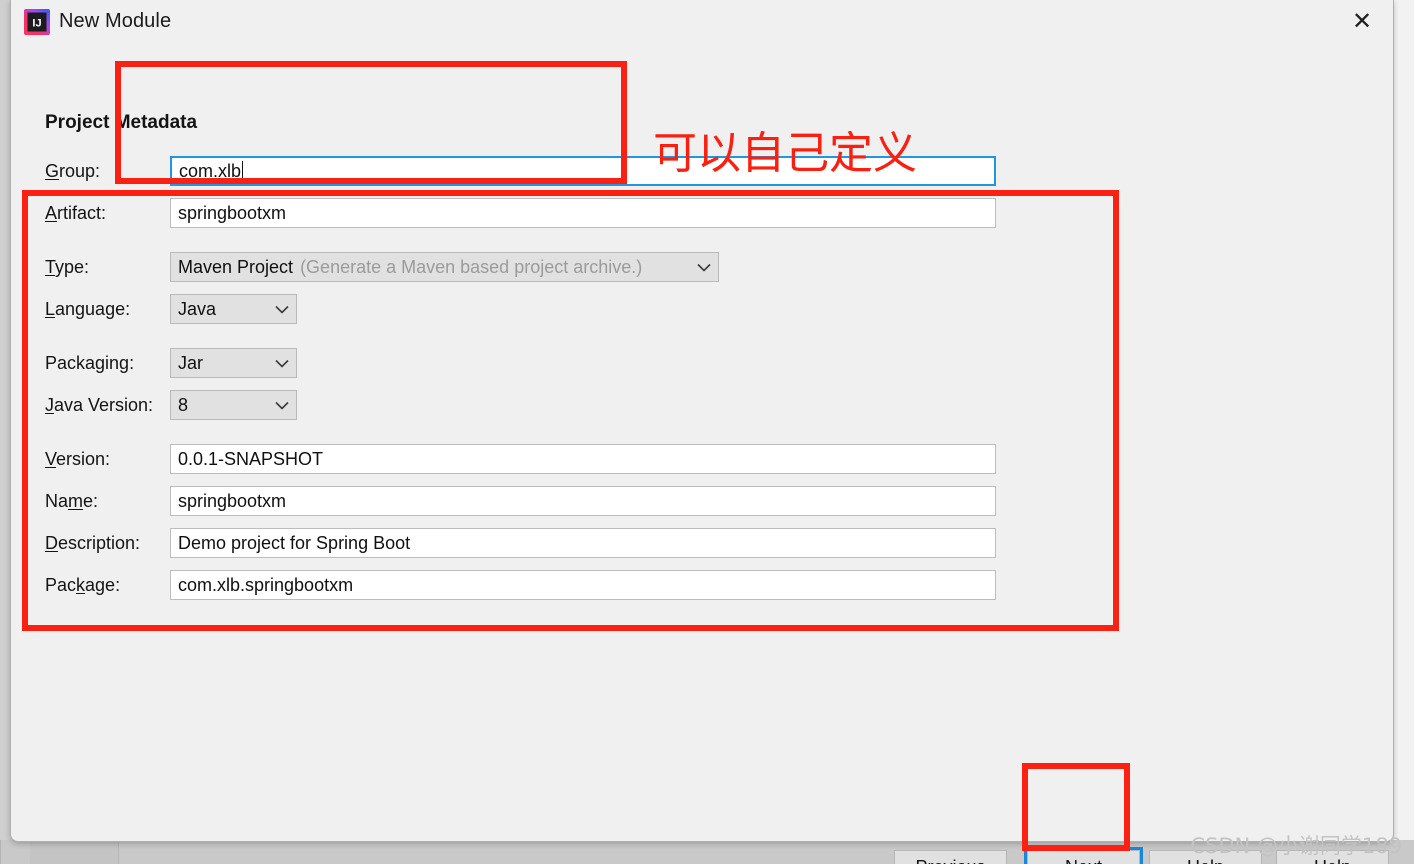 The image size is (1414, 864). Describe the element at coordinates (583, 585) in the screenshot. I see `package-input: com.xlb.springbootxm` at that location.